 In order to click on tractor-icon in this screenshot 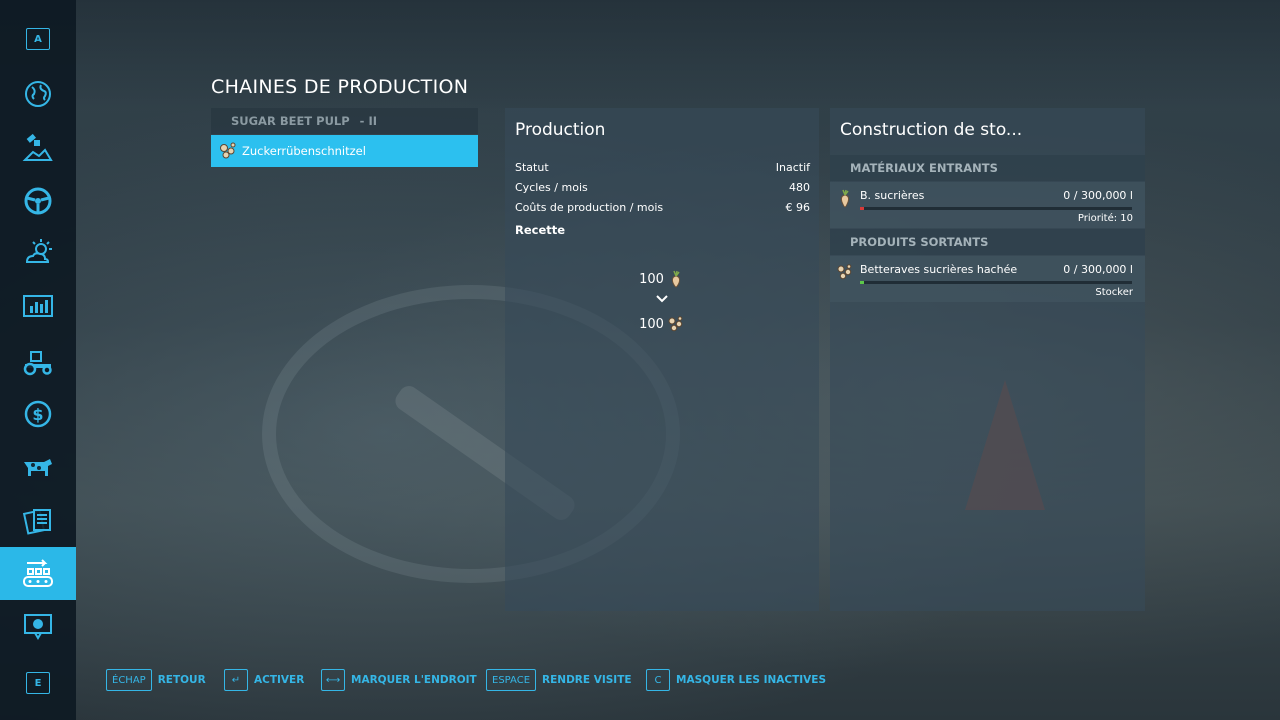, I will do `click(37, 362)`.